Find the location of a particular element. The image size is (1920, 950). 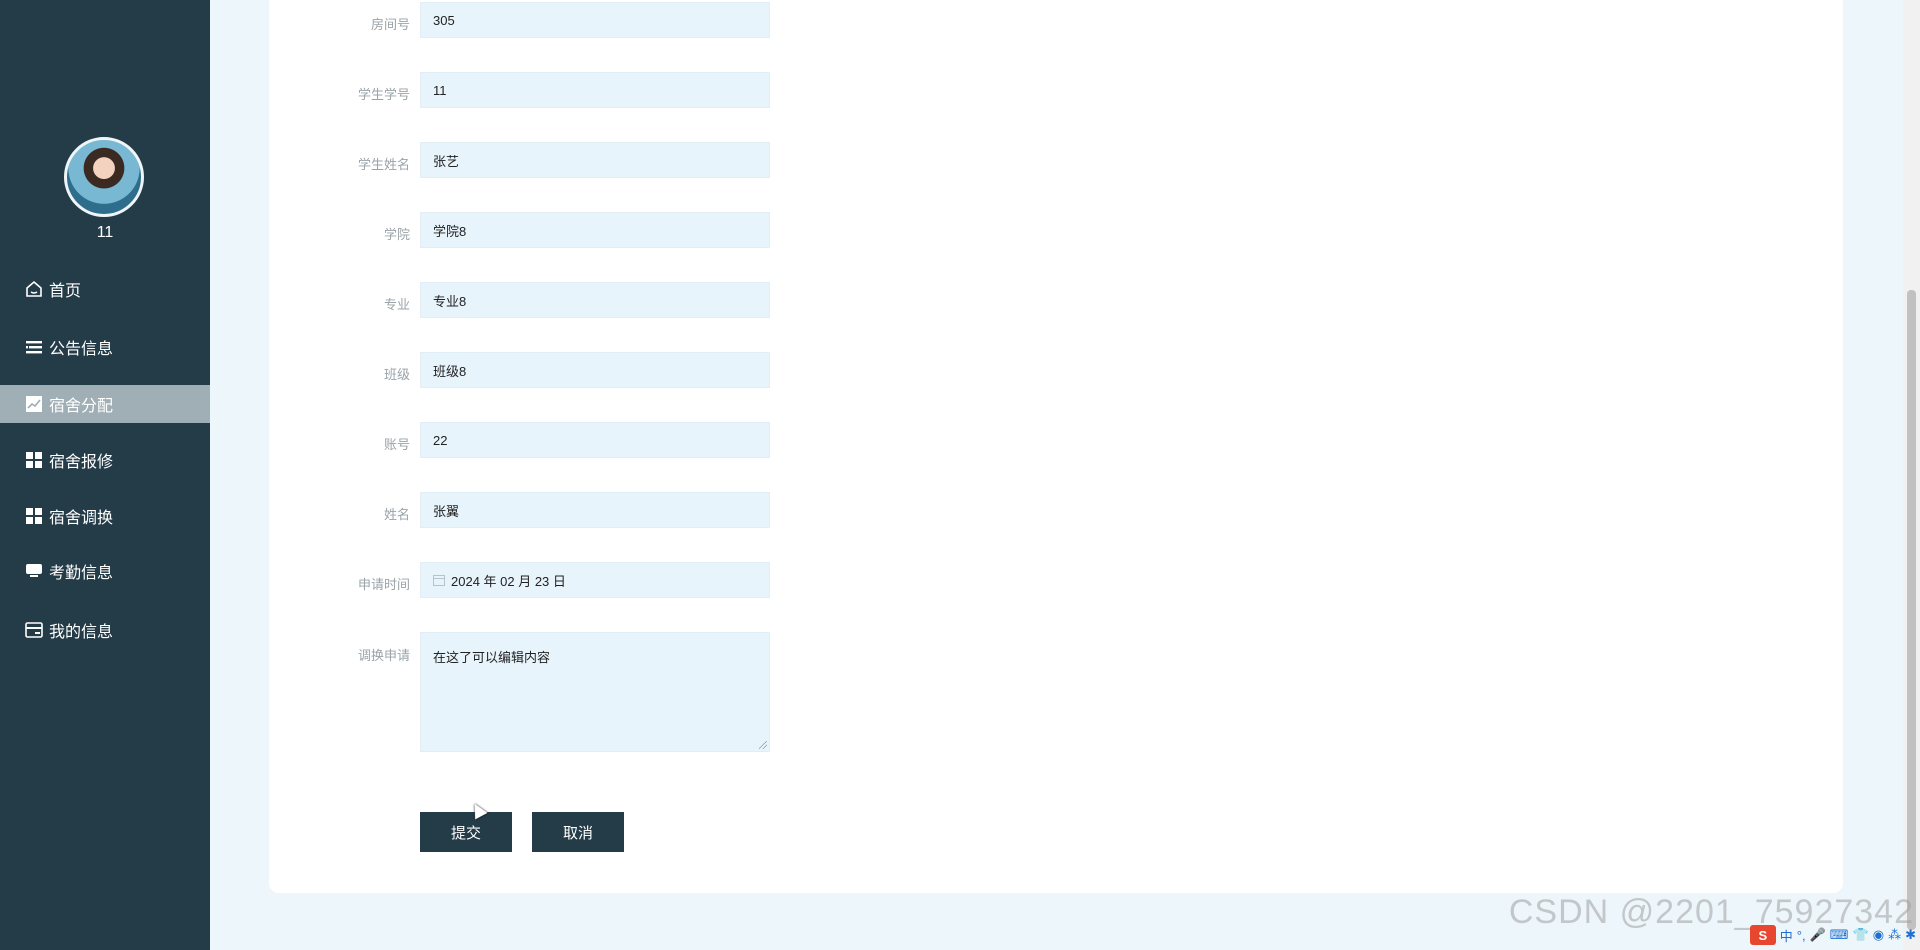

page-scrollbar is located at coordinates (1911, 475).